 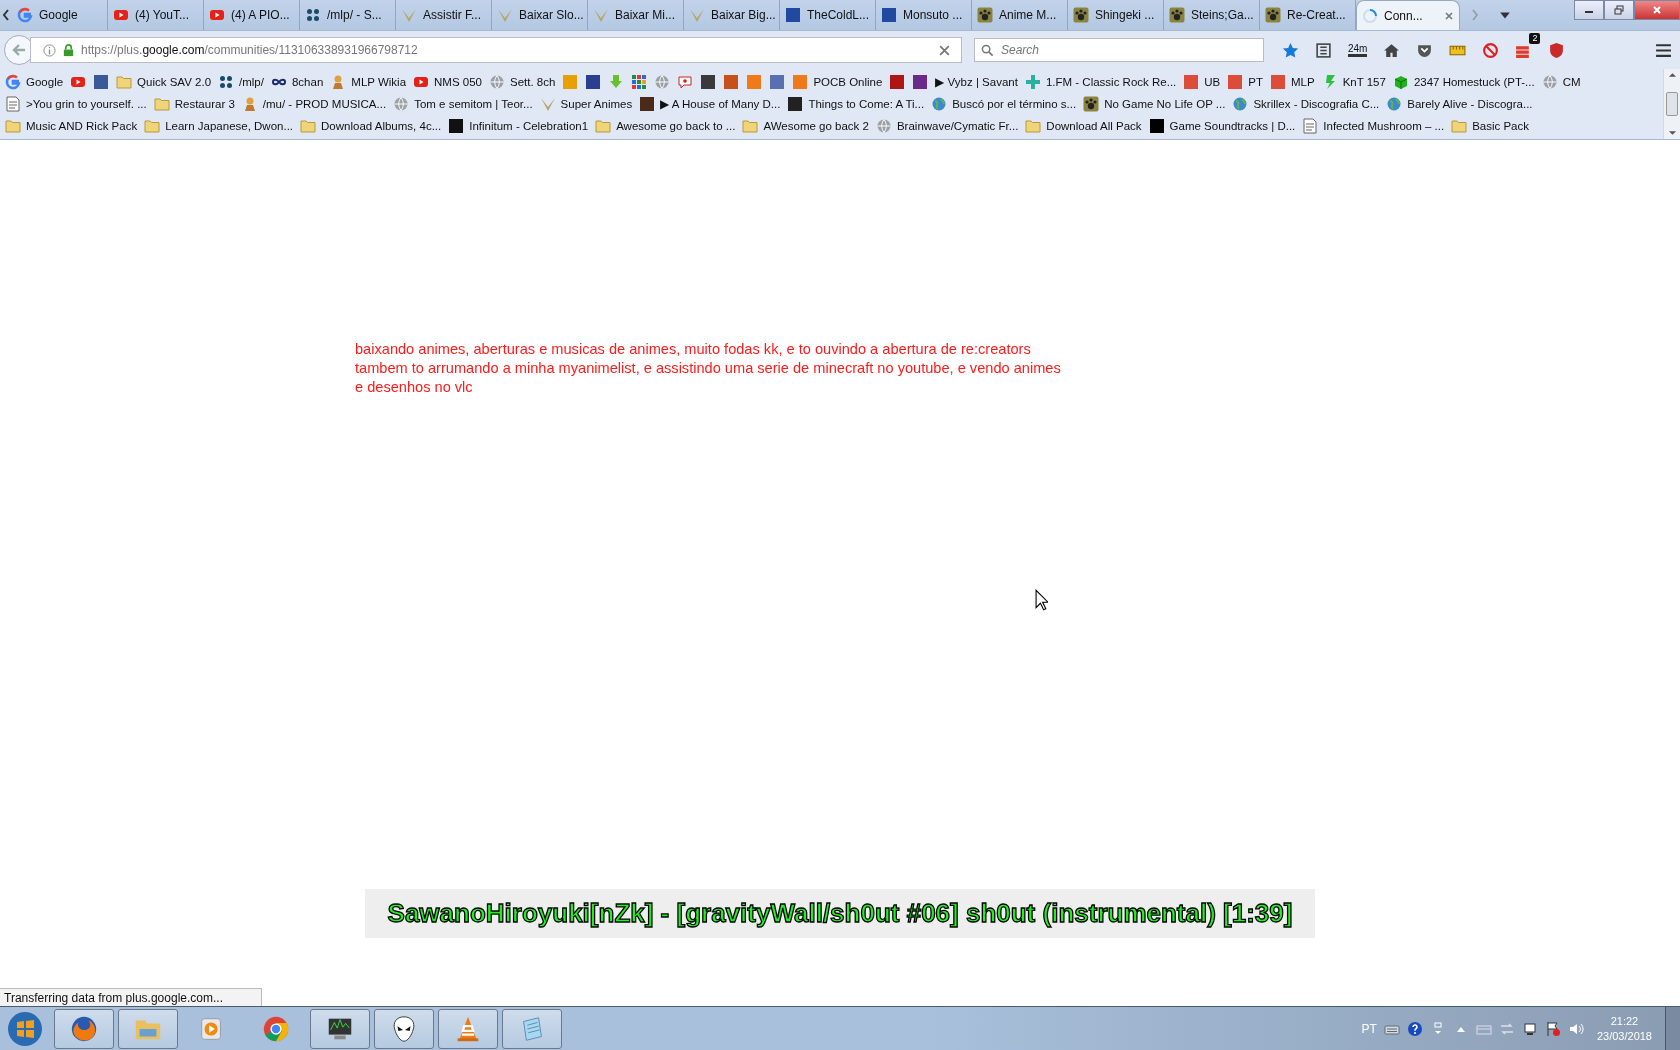 What do you see at coordinates (1671, 104) in the screenshot?
I see `scrollbar` at bounding box center [1671, 104].